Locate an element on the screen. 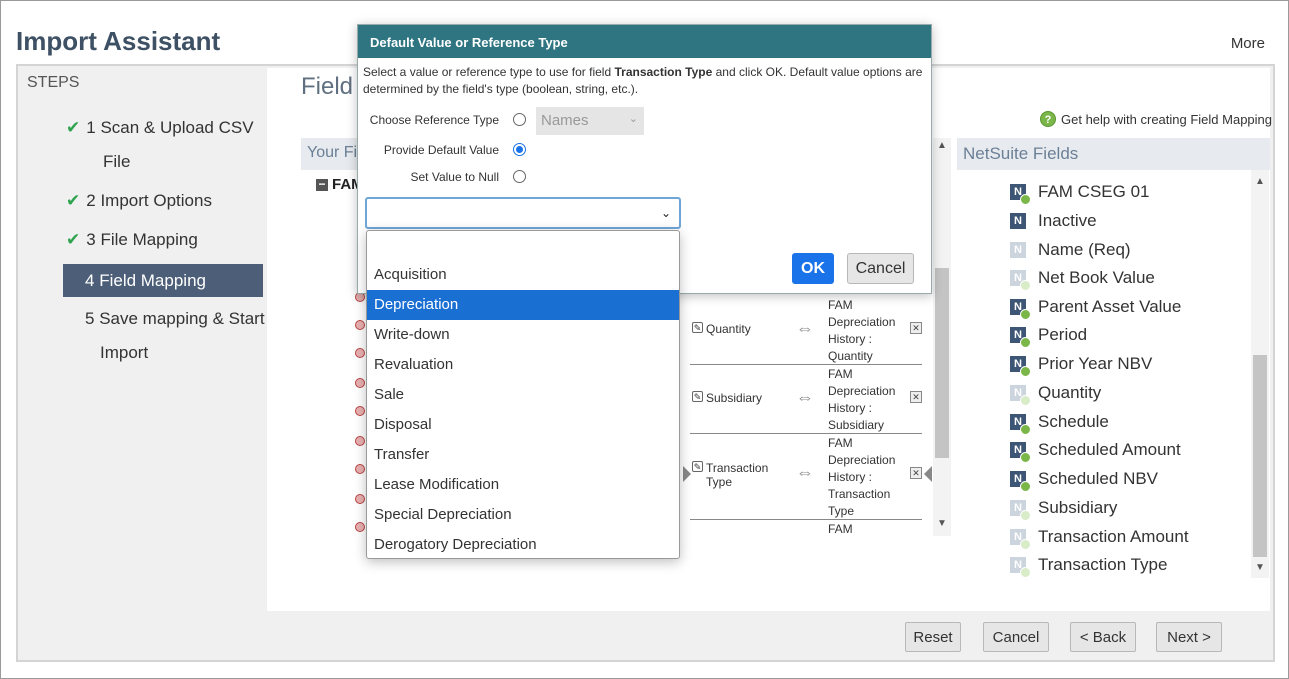  choose-reference-type-label: Choose Reference Type is located at coordinates (434, 120).